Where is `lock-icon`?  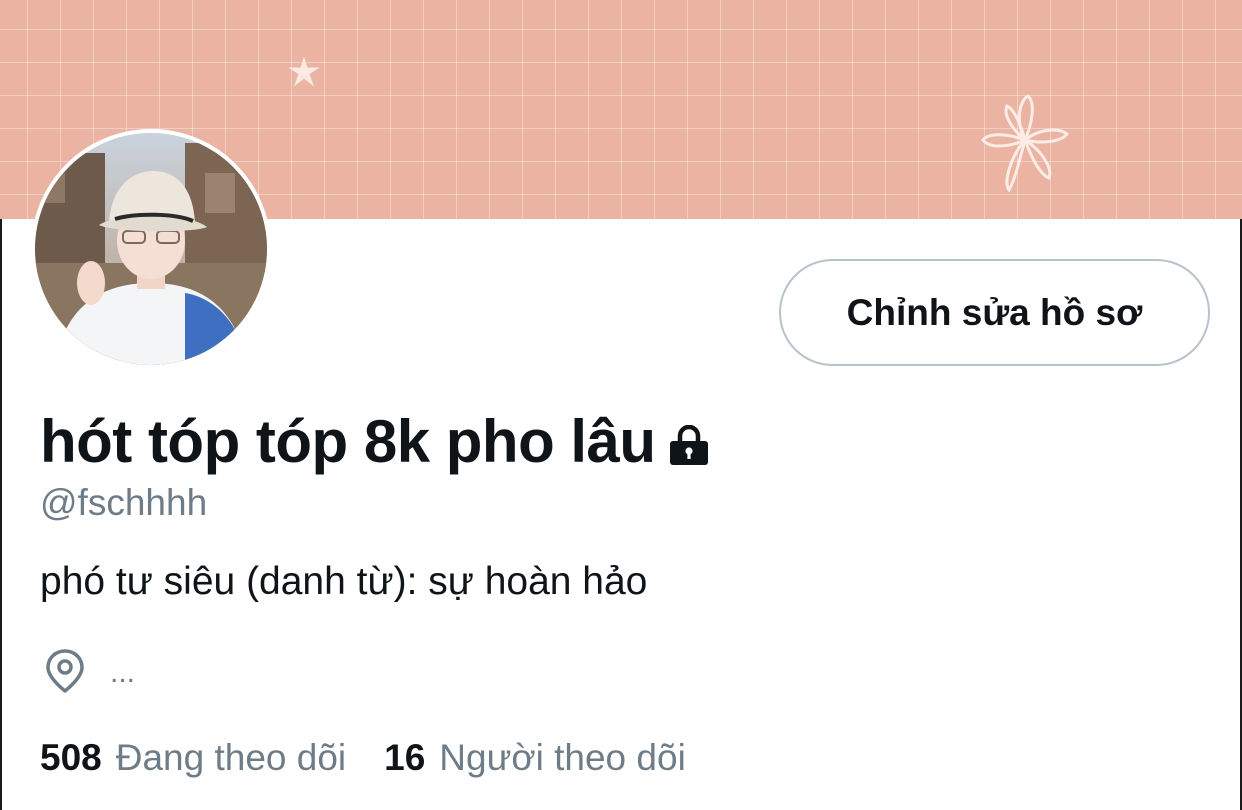
lock-icon is located at coordinates (689, 444).